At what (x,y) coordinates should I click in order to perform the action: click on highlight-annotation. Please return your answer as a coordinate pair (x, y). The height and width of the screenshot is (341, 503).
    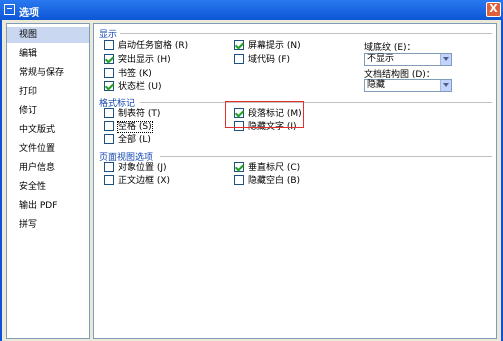
    Looking at the image, I should click on (264, 114).